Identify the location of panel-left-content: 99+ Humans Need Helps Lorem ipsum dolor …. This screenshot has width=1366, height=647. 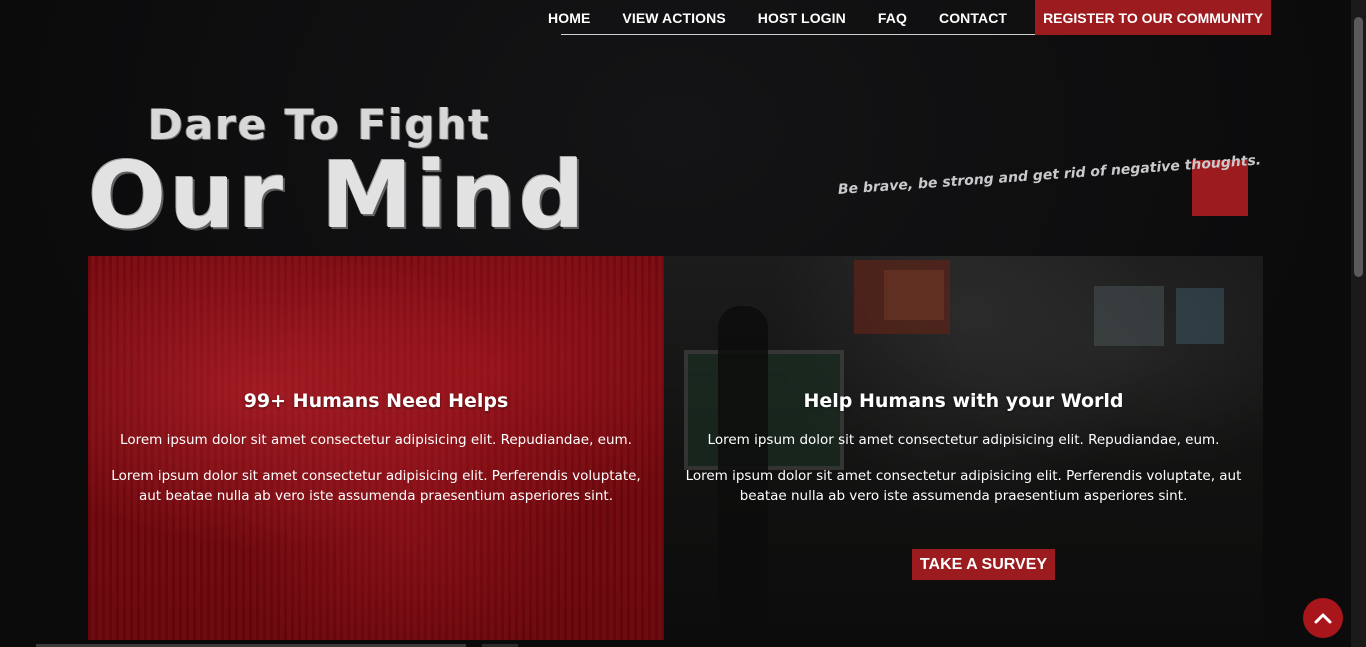
(376, 456).